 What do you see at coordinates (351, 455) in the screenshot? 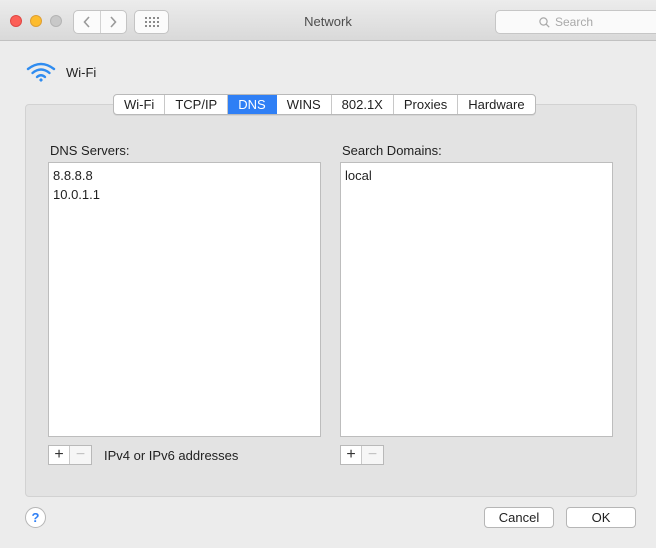
I see `add-search-domain-button: +` at bounding box center [351, 455].